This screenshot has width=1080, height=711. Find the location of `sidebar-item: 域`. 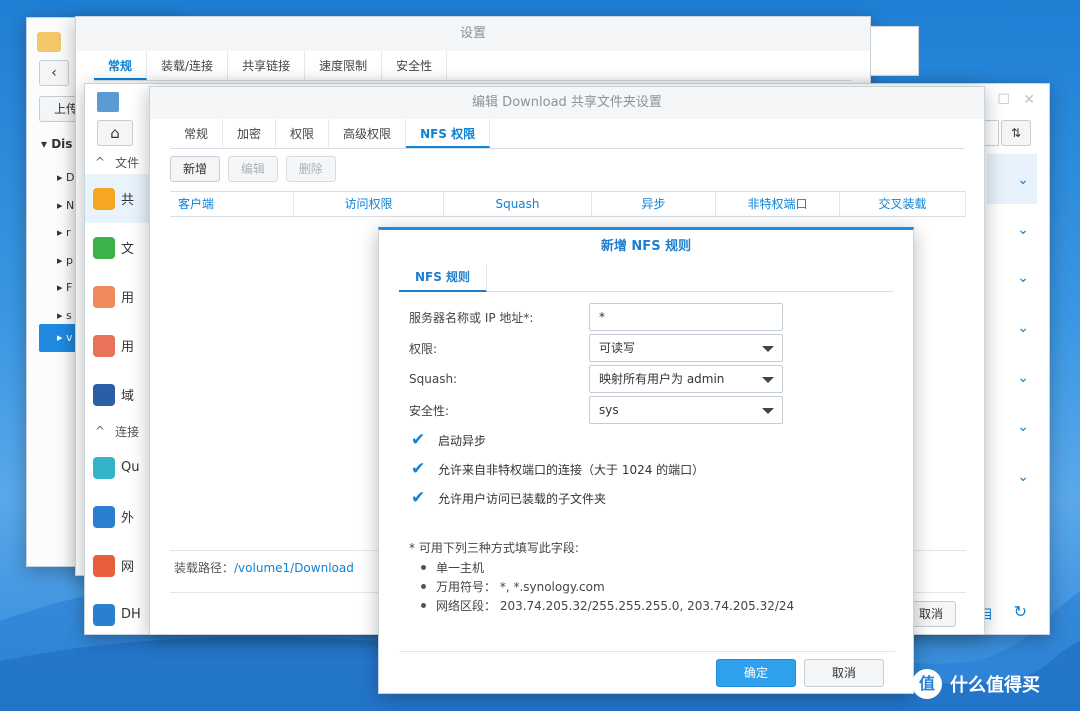

sidebar-item: 域 is located at coordinates (118, 394).